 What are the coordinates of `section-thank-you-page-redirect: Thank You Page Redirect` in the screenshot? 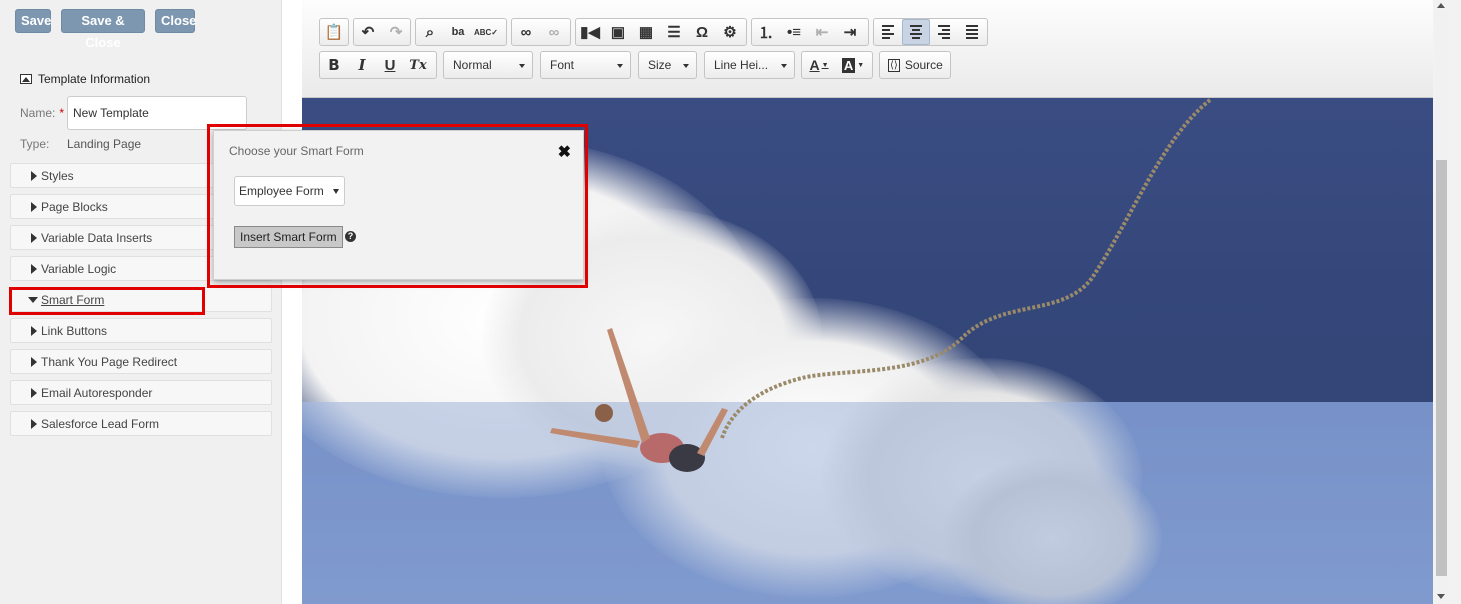 It's located at (141, 361).